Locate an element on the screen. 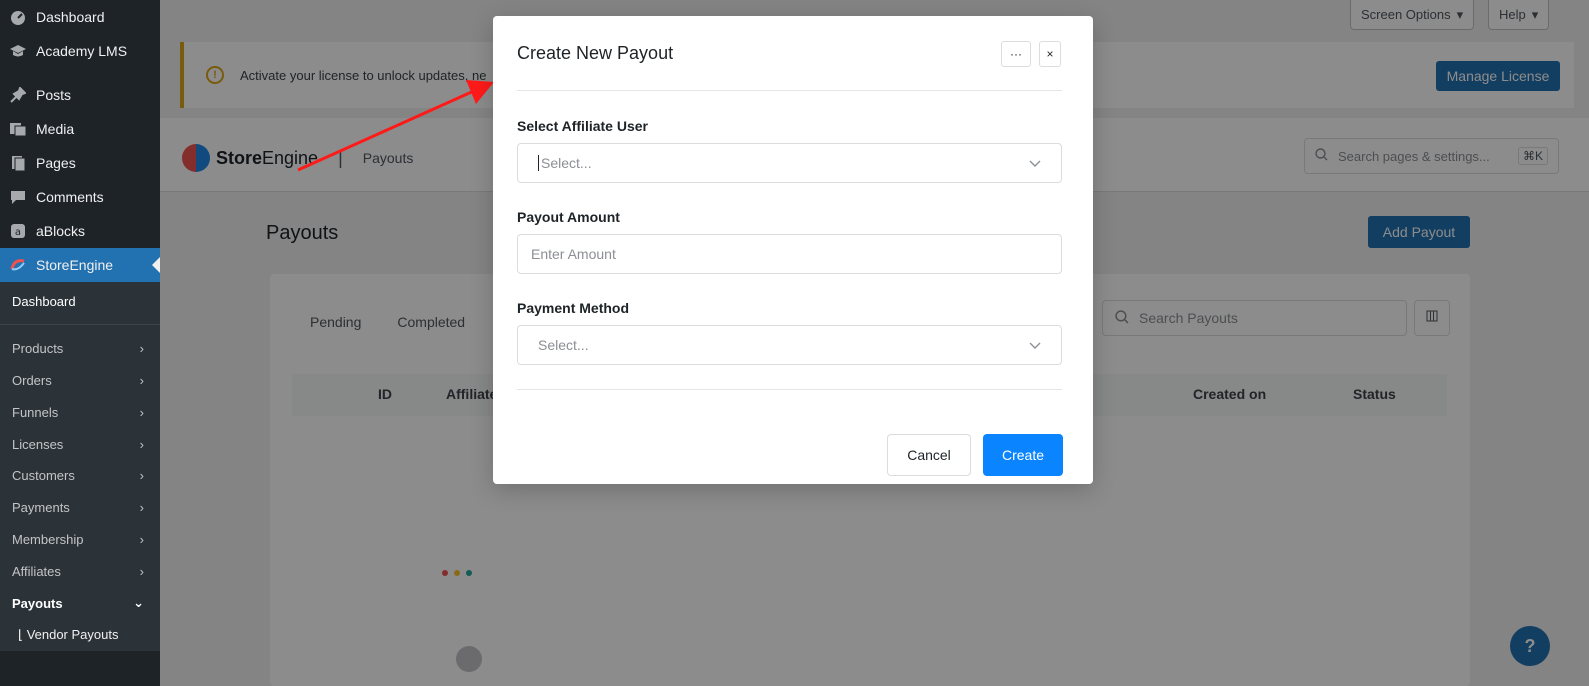 This screenshot has width=1589, height=686. submenu-label: Licenses is located at coordinates (38, 444).